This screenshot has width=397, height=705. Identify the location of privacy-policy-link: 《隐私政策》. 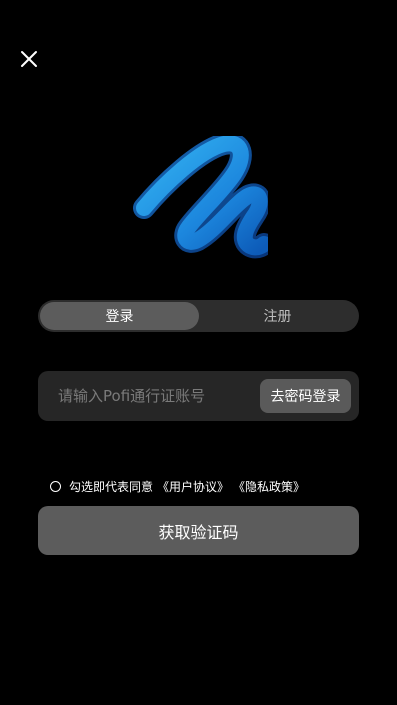
(269, 486).